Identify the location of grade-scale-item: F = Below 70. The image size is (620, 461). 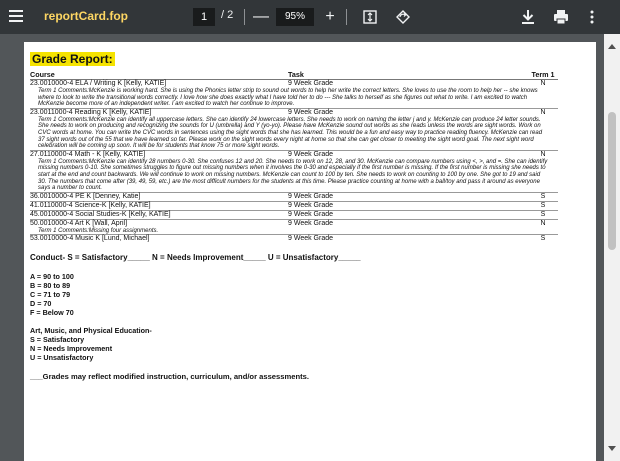
(52, 313).